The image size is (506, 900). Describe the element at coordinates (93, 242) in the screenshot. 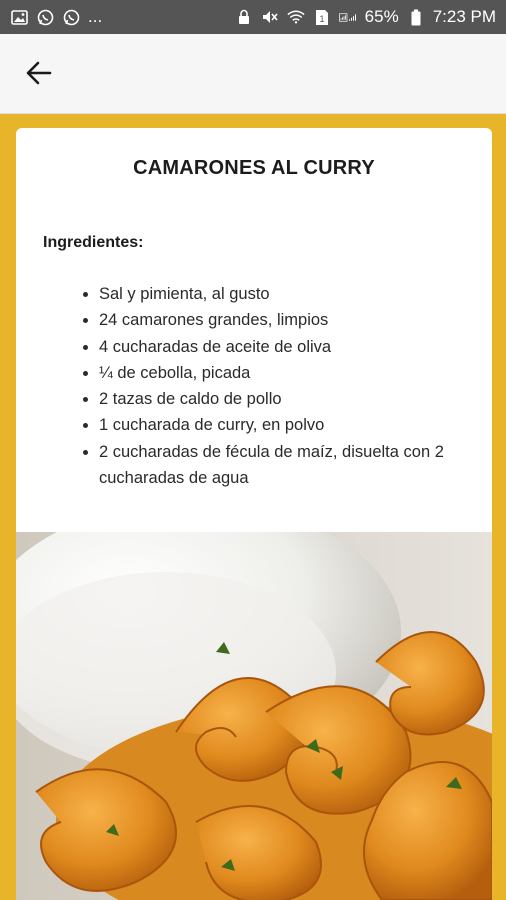

I see `ingredients-heading: Ingredientes:` at that location.